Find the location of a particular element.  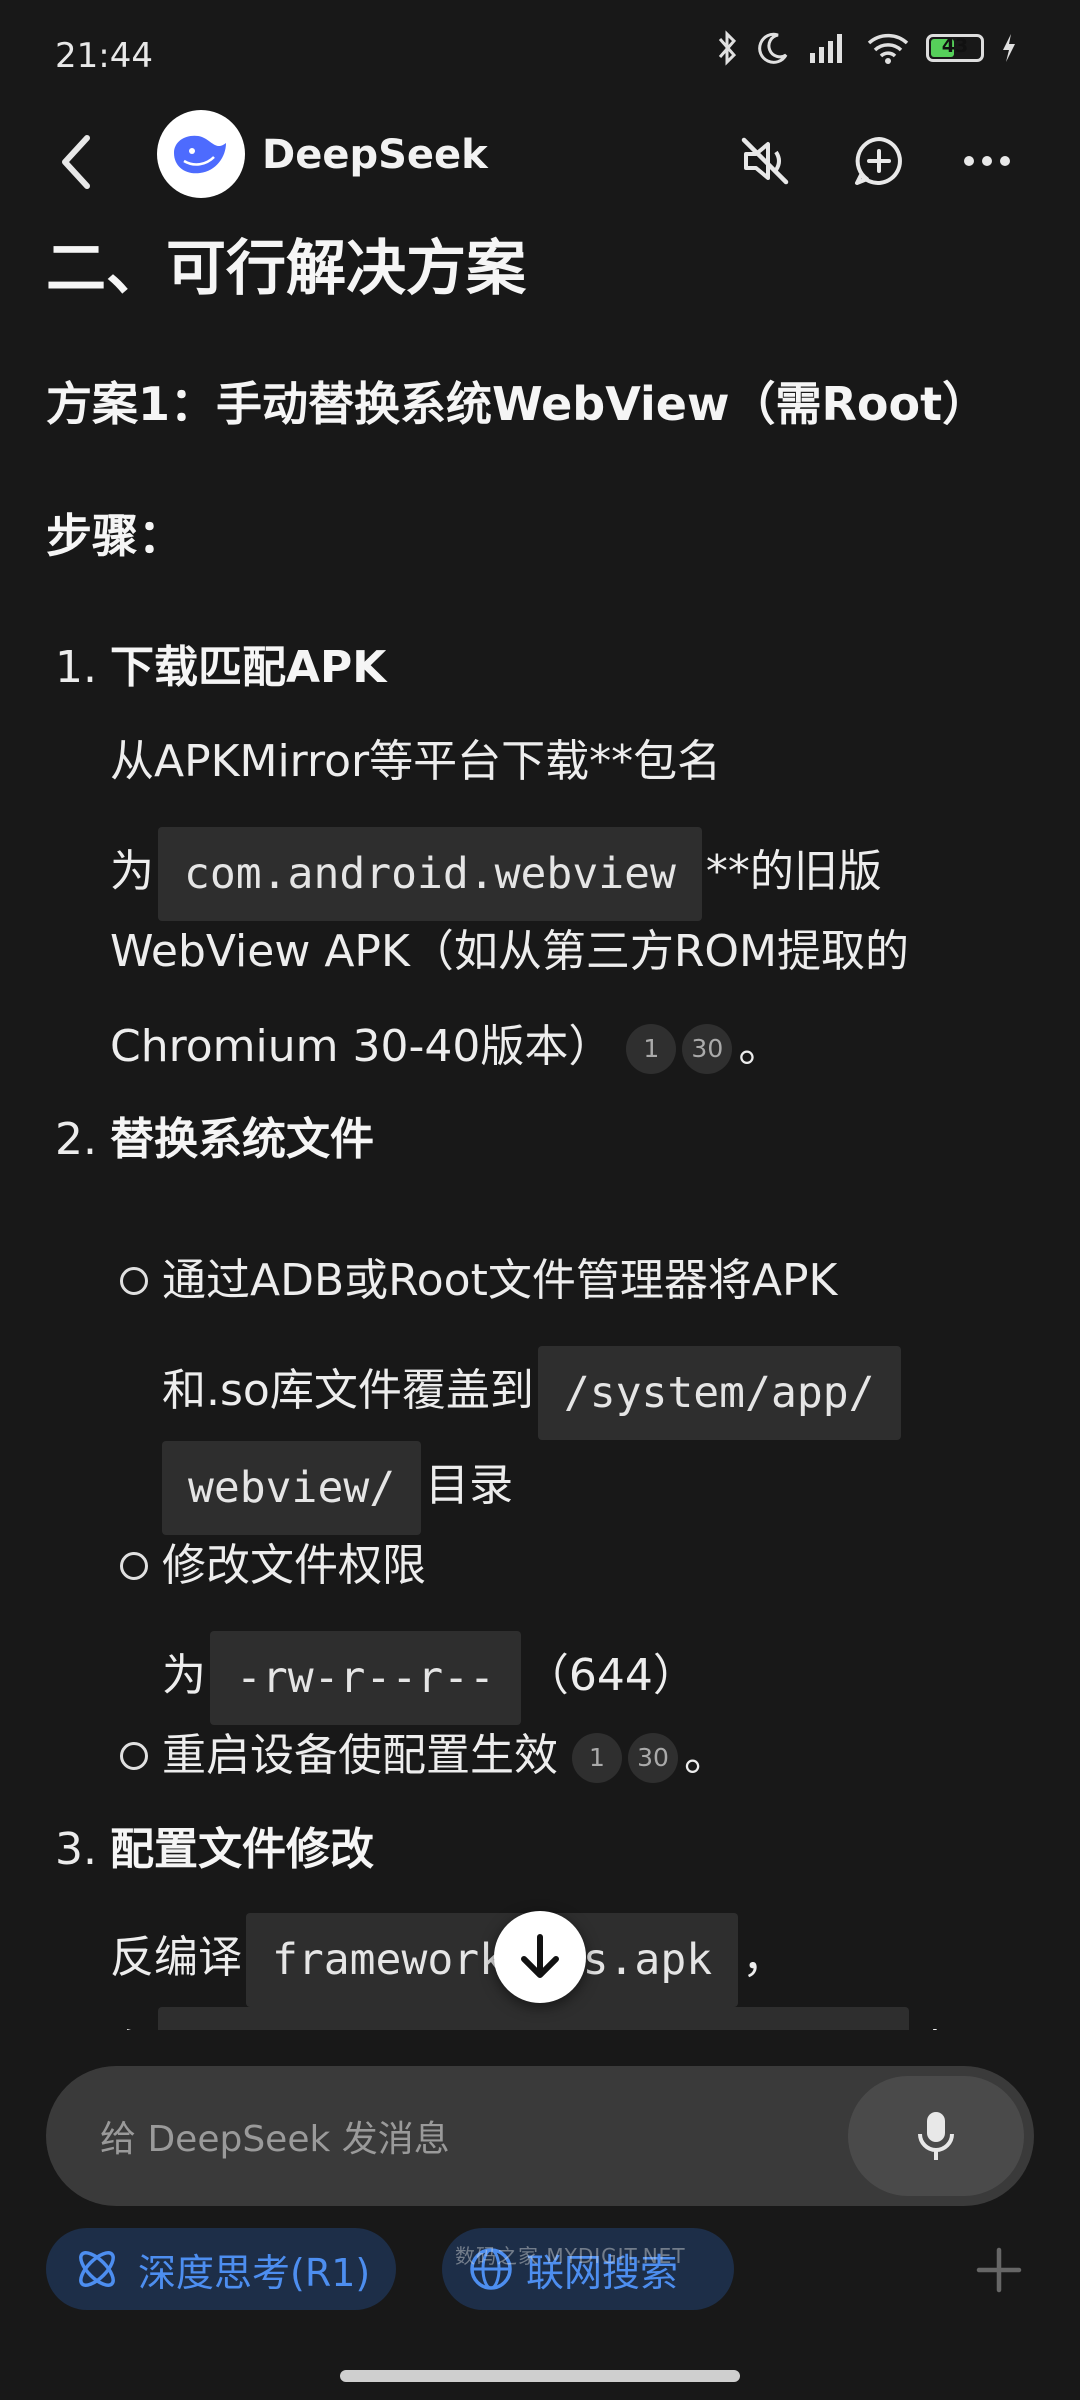

new-chat-button is located at coordinates (879, 161).